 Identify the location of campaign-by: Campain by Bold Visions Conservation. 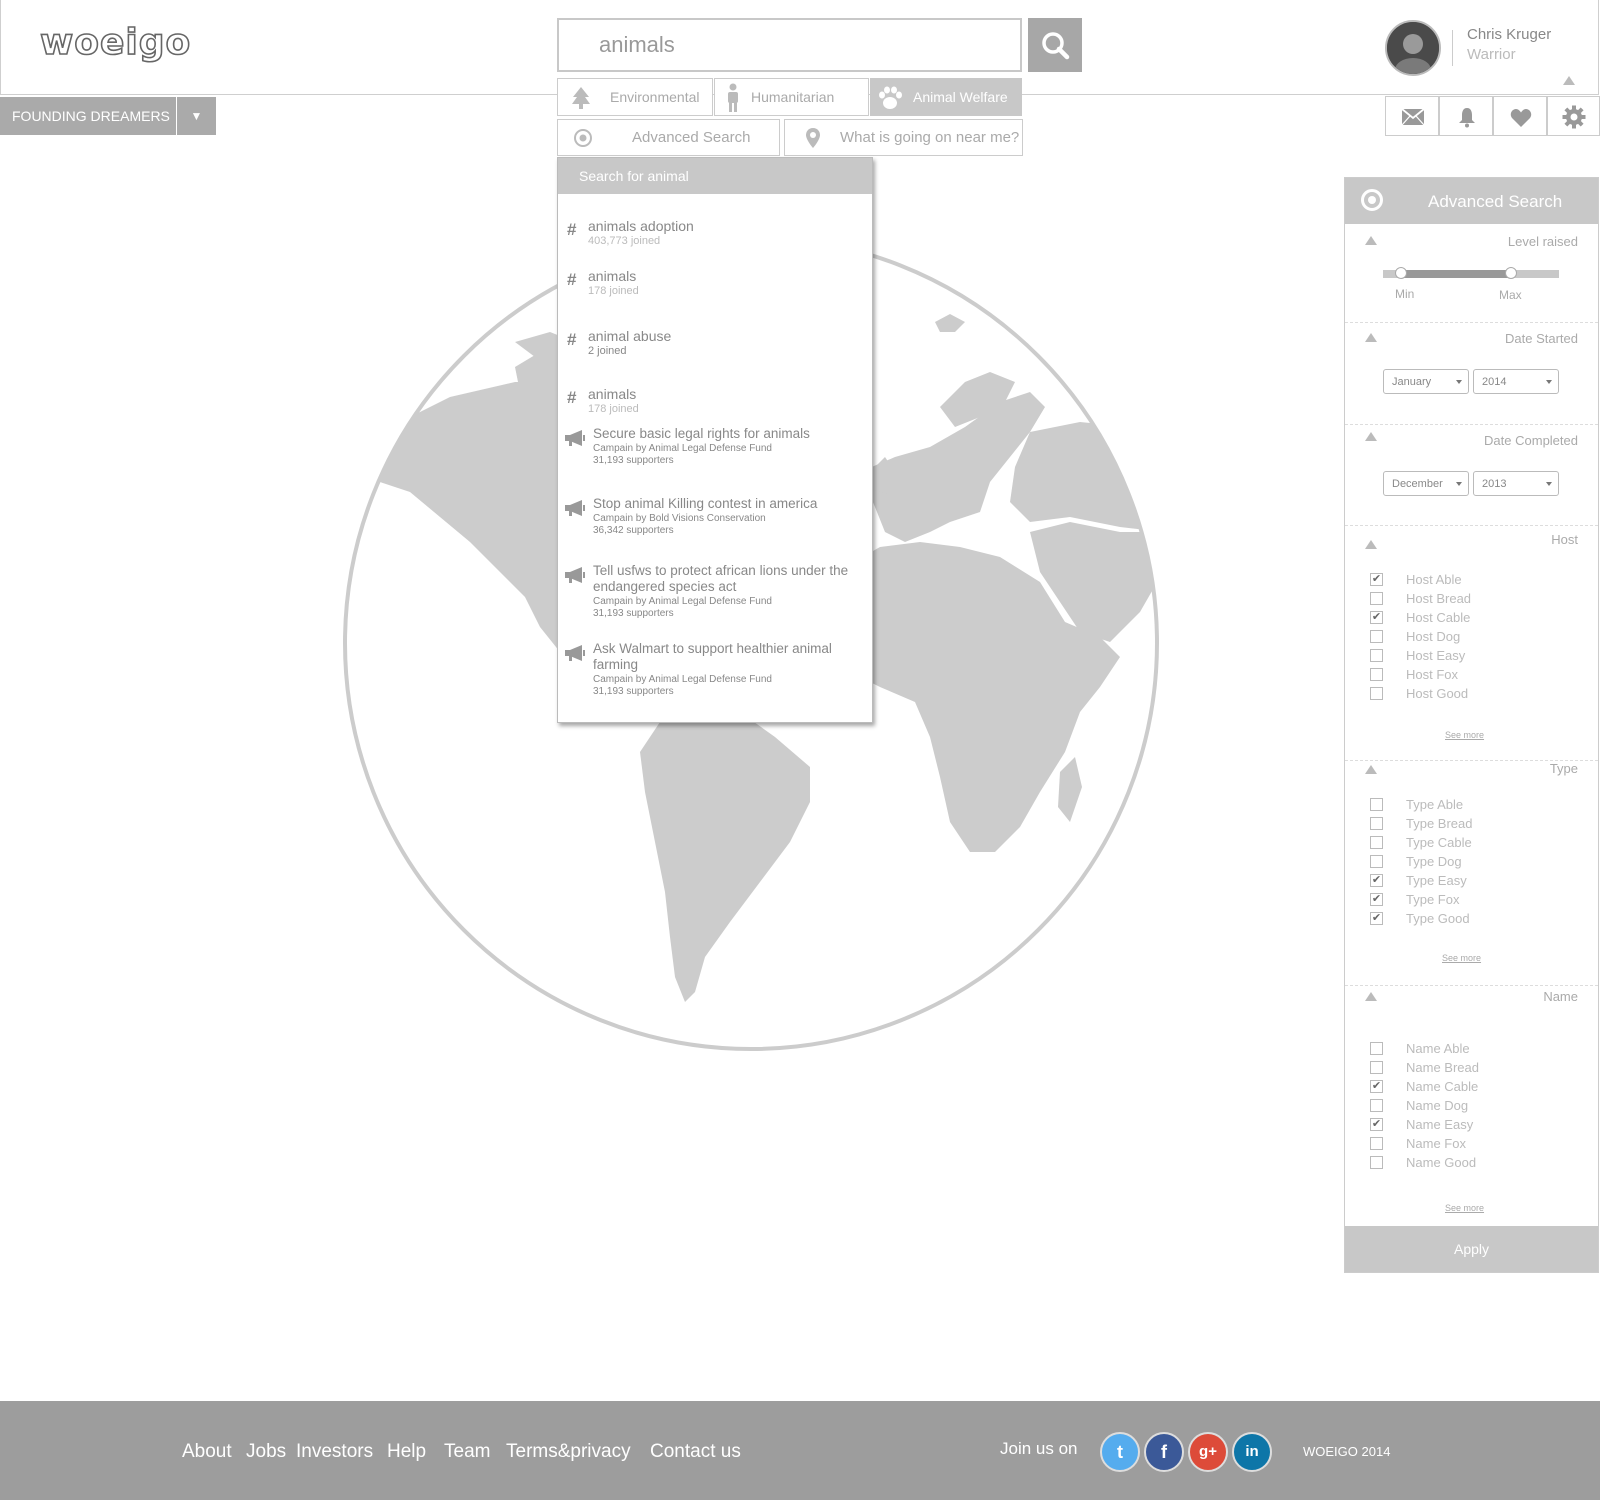
(679, 518).